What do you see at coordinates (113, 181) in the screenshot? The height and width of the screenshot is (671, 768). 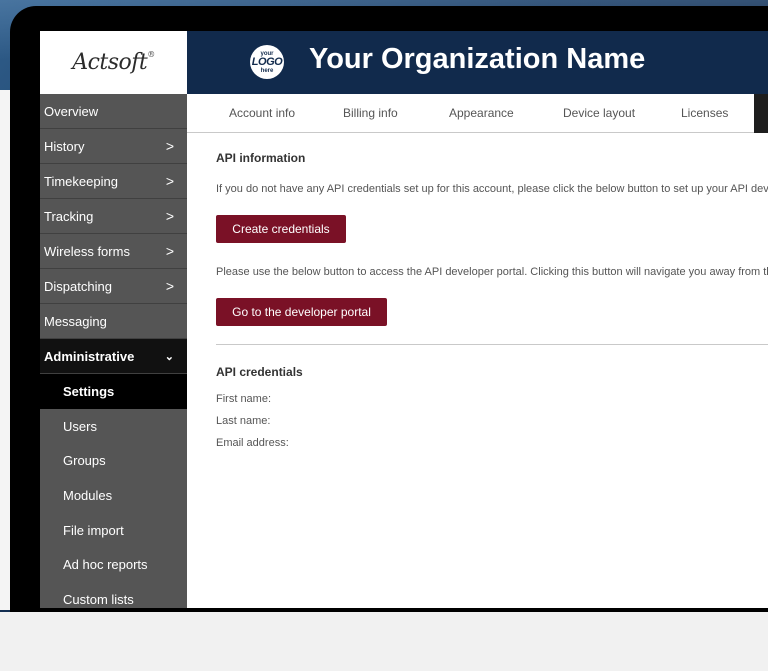 I see `sidebar-item-timekeeping: Timekeeping >` at bounding box center [113, 181].